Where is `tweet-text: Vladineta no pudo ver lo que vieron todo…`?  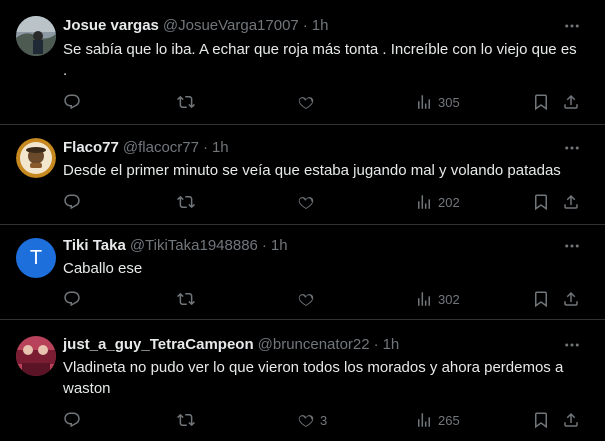
tweet-text: Vladineta no pudo ver lo que vieron todo… is located at coordinates (313, 378).